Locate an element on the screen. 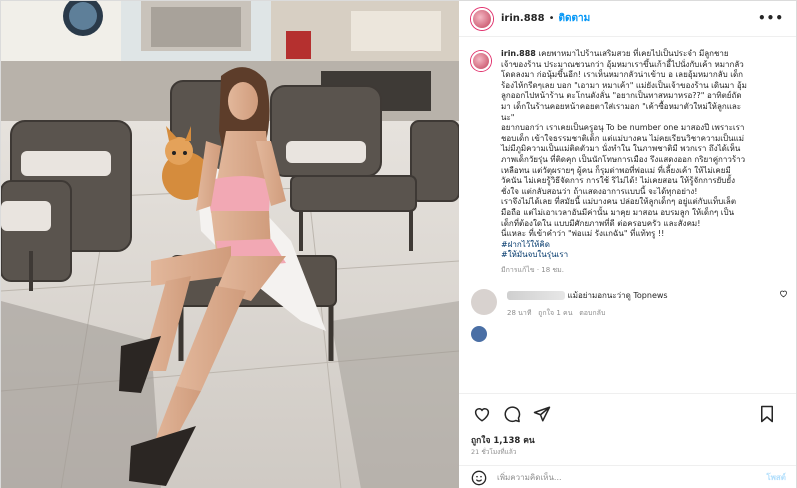 The image size is (797, 488). action-bar is located at coordinates (627, 413).